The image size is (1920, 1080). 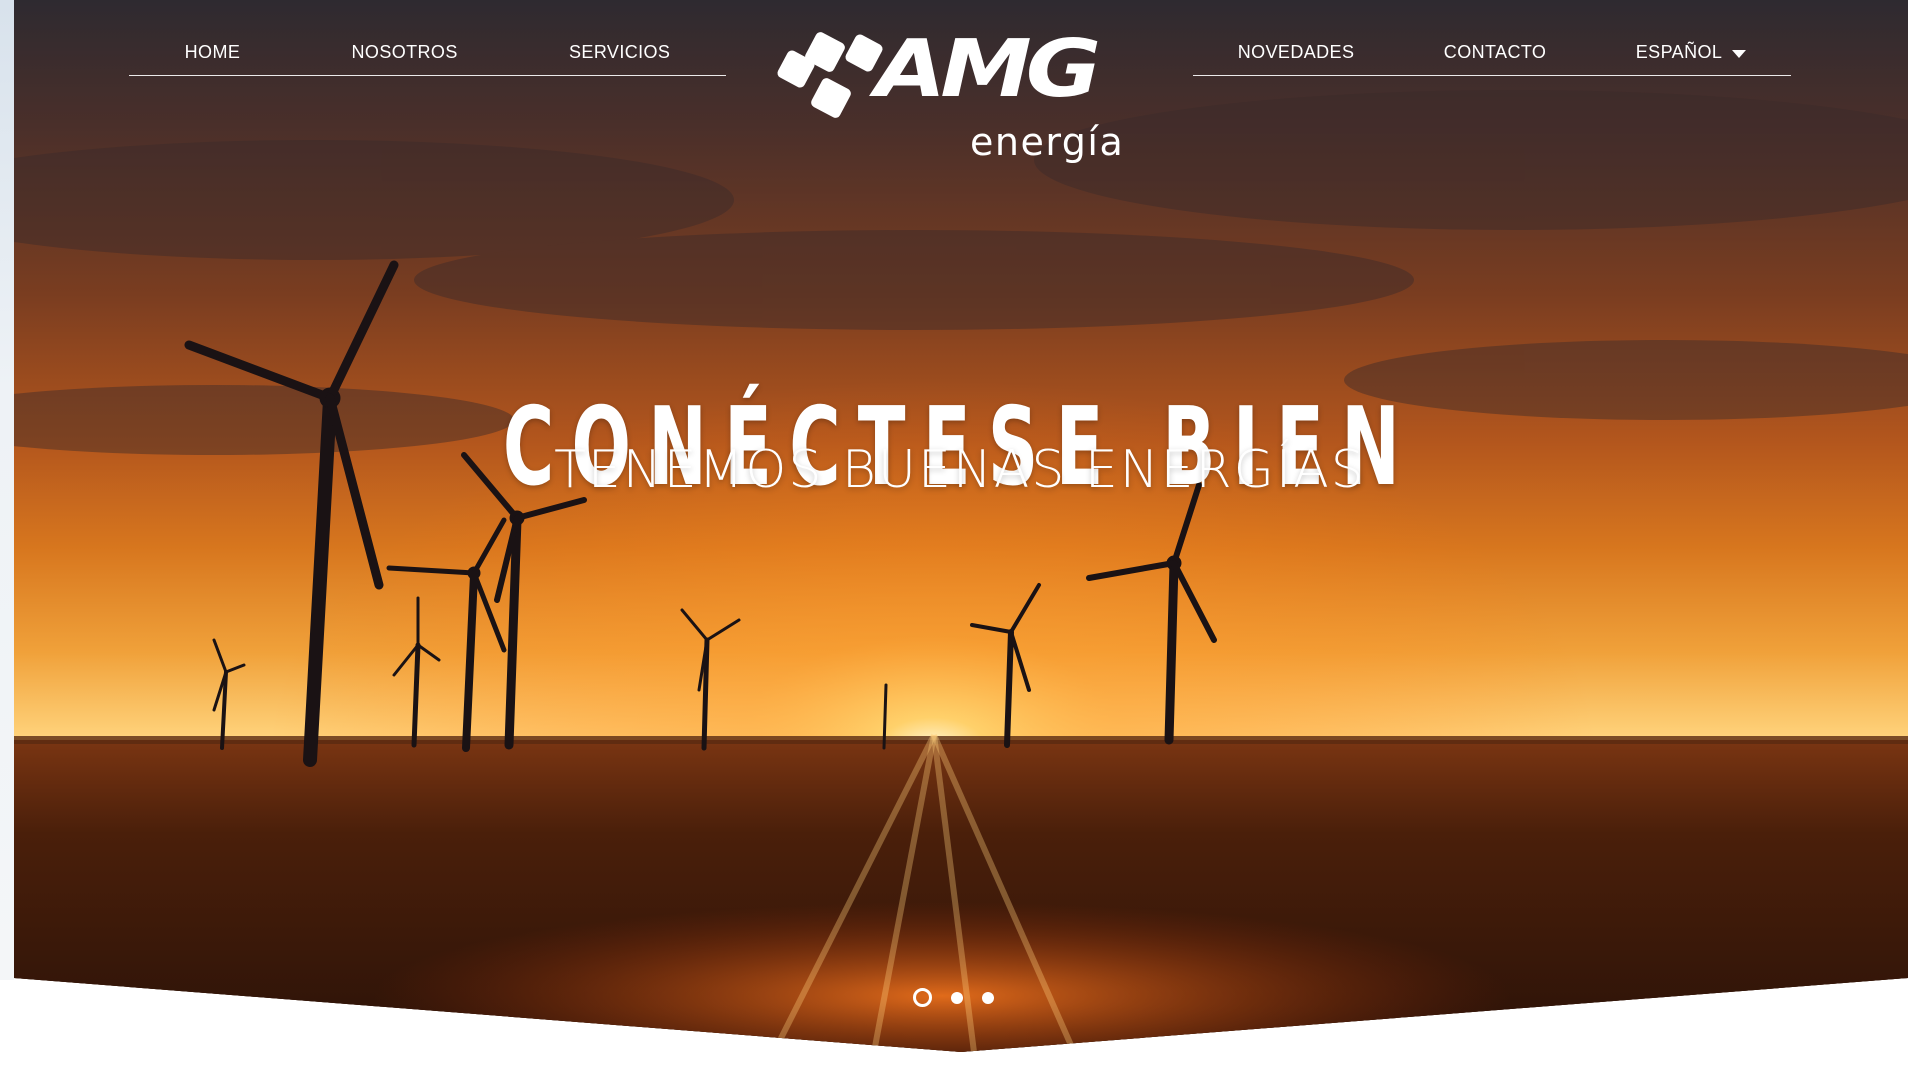 I want to click on nav-left-group: HOME NOSOTROS SERVICIOS, so click(x=427, y=53).